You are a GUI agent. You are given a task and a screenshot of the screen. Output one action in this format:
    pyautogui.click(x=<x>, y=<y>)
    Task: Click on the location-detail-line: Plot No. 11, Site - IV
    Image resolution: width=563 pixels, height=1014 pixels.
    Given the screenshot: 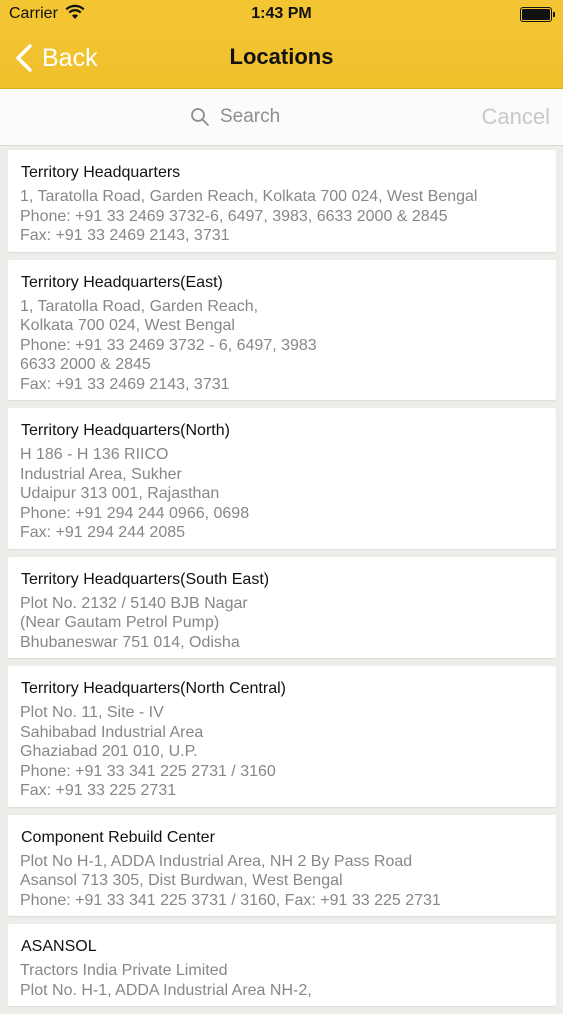 What is the action you would take?
    pyautogui.click(x=92, y=712)
    